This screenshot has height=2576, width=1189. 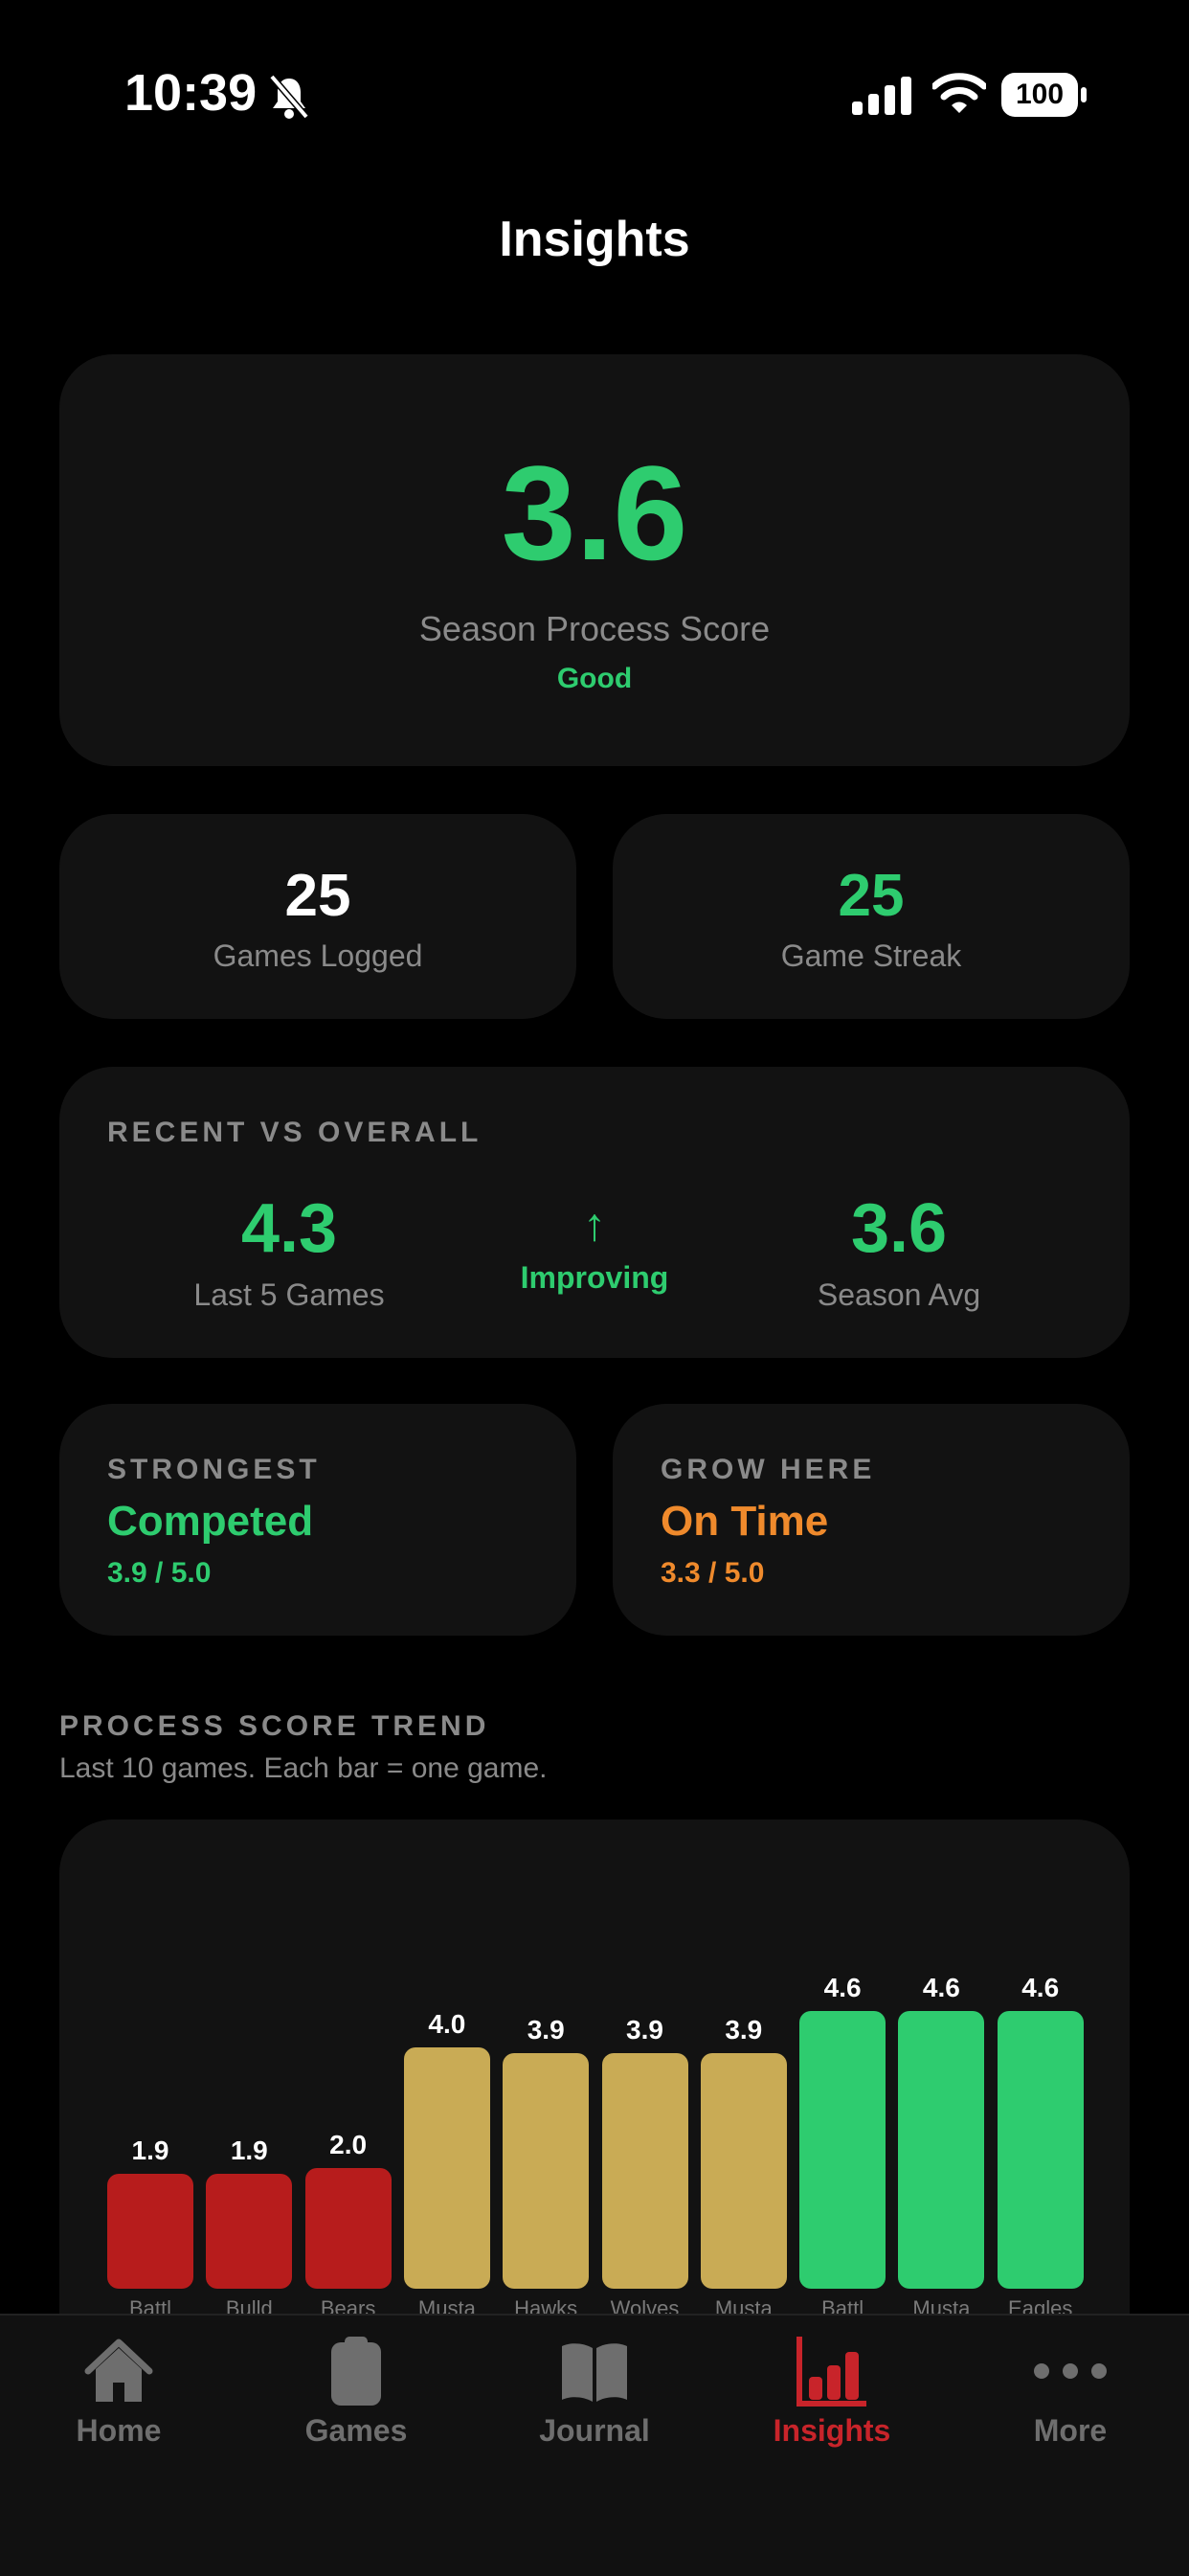 I want to click on clipboard-icon, so click(x=356, y=2371).